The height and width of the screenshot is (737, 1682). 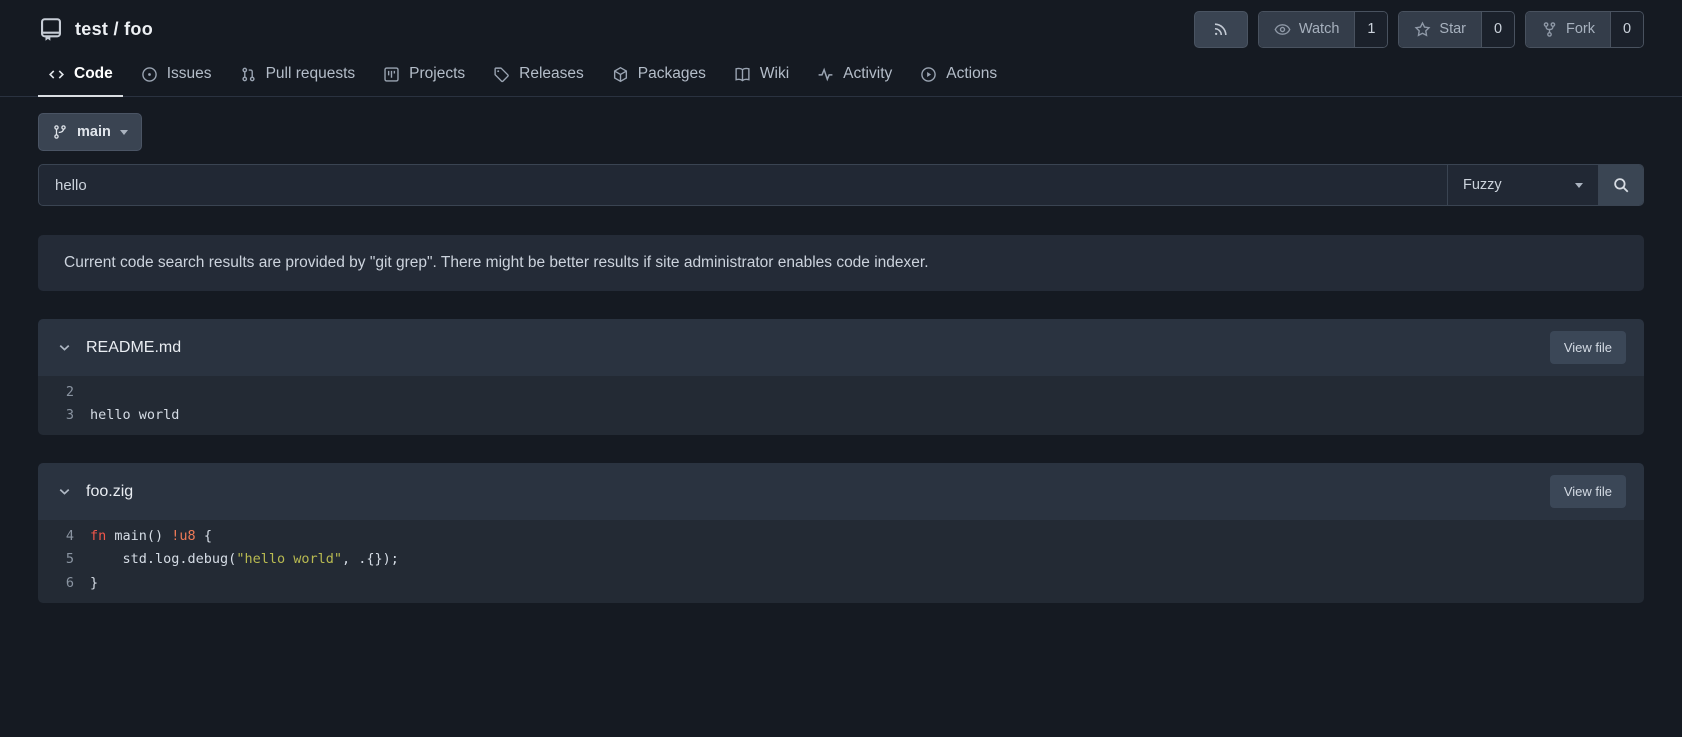 I want to click on play-circle-icon, so click(x=928, y=74).